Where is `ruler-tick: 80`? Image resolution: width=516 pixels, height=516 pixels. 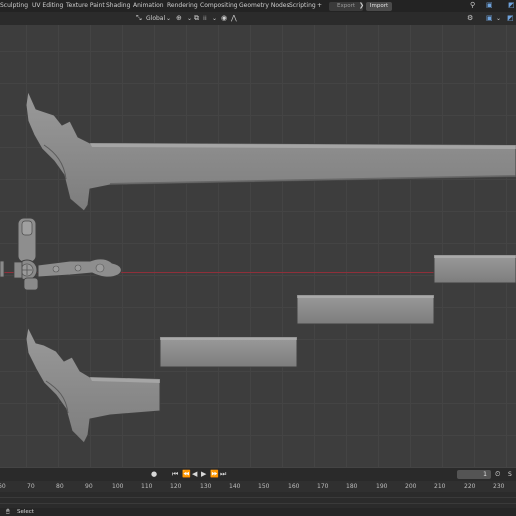 ruler-tick: 80 is located at coordinates (60, 486).